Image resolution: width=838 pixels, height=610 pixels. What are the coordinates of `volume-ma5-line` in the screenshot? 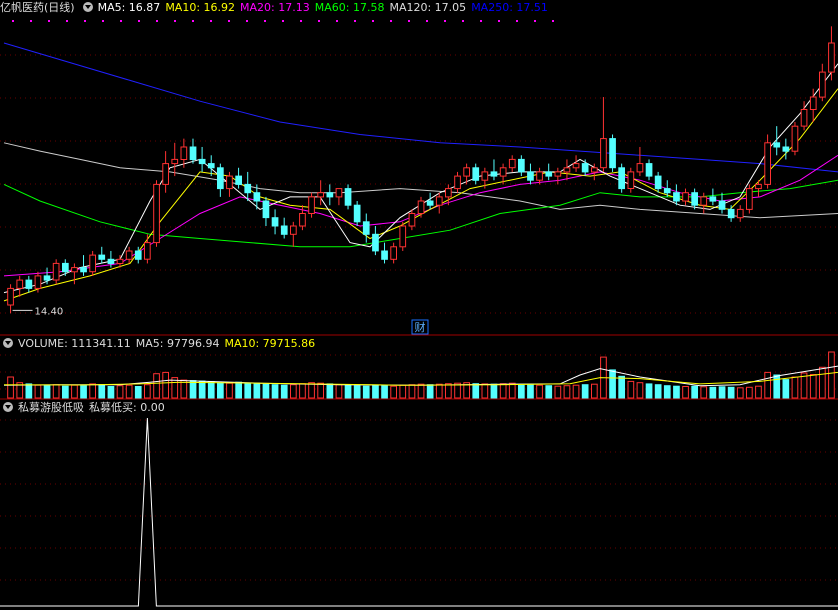 It's located at (420, 376).